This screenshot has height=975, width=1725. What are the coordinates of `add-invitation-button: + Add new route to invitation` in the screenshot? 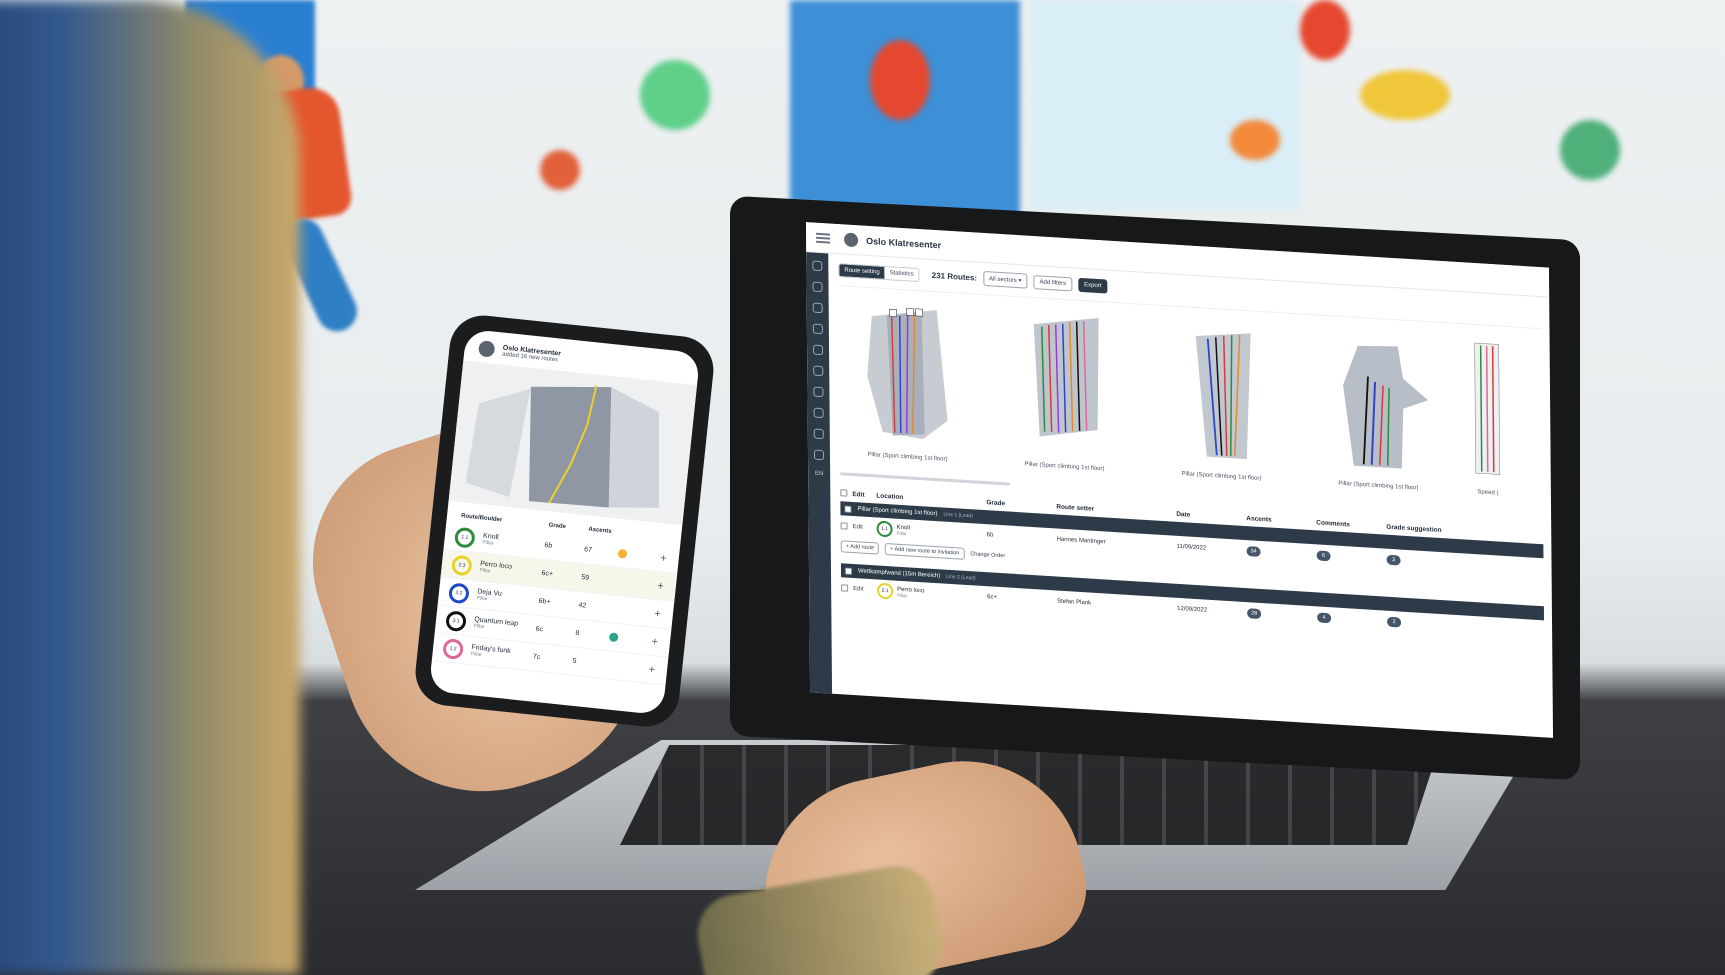 It's located at (925, 551).